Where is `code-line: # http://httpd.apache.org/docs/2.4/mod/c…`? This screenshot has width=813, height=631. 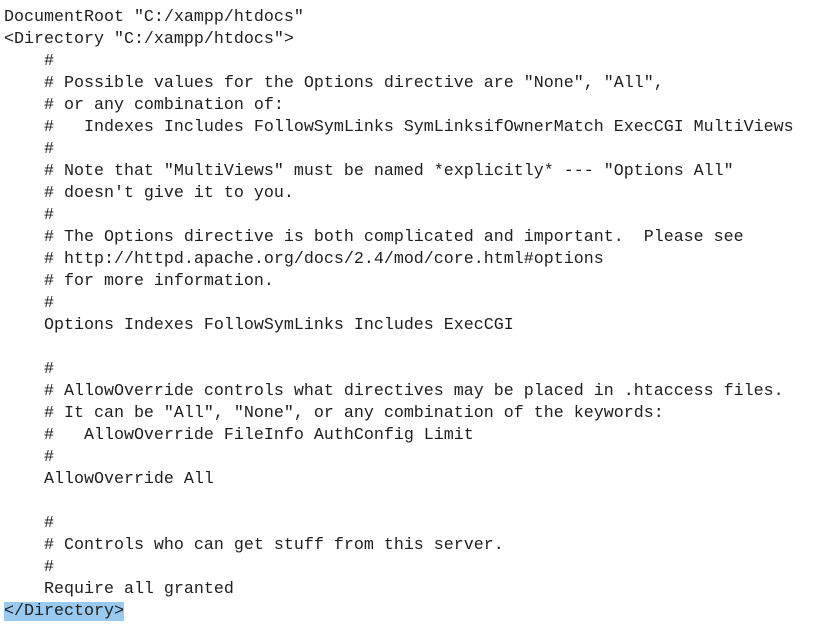 code-line: # http://httpd.apache.org/docs/2.4/mod/c… is located at coordinates (304, 259).